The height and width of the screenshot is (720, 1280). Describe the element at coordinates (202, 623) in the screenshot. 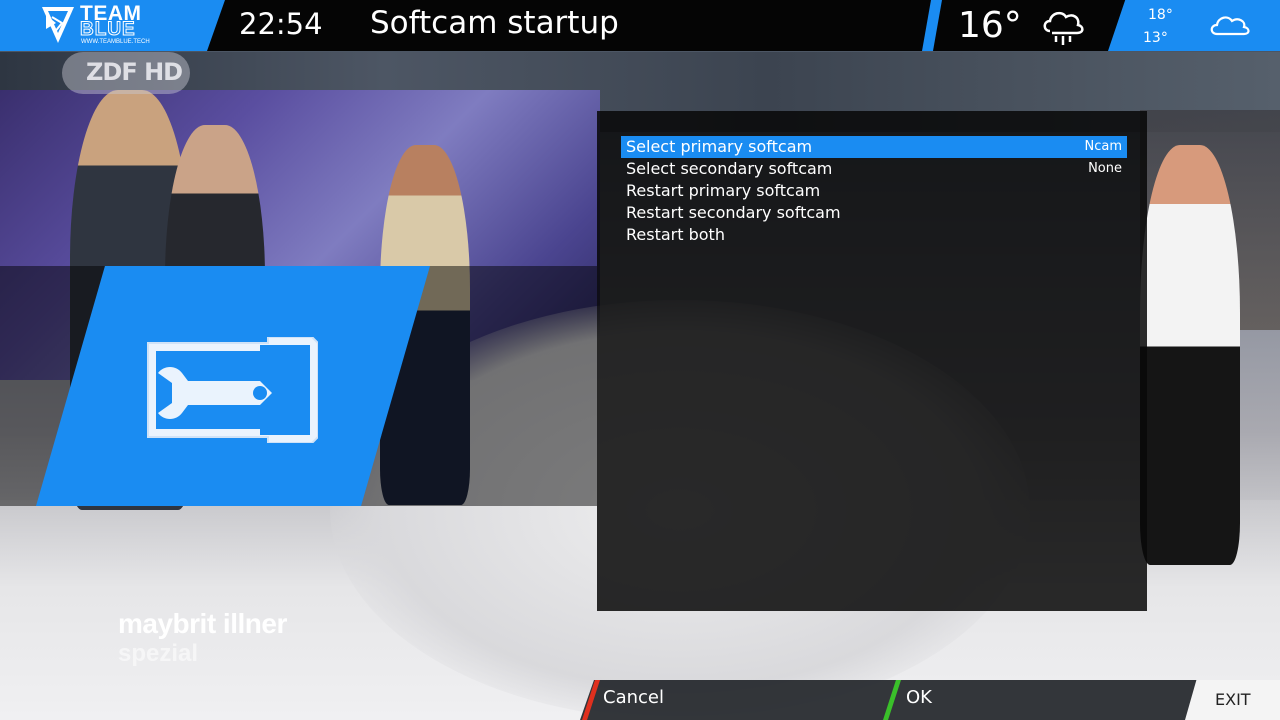

I see `show-title: maybrit illner` at that location.